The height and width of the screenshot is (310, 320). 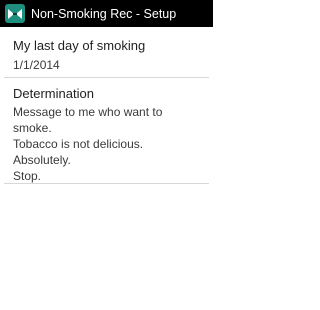 What do you see at coordinates (32, 128) in the screenshot?
I see `determination-line: smoke.` at bounding box center [32, 128].